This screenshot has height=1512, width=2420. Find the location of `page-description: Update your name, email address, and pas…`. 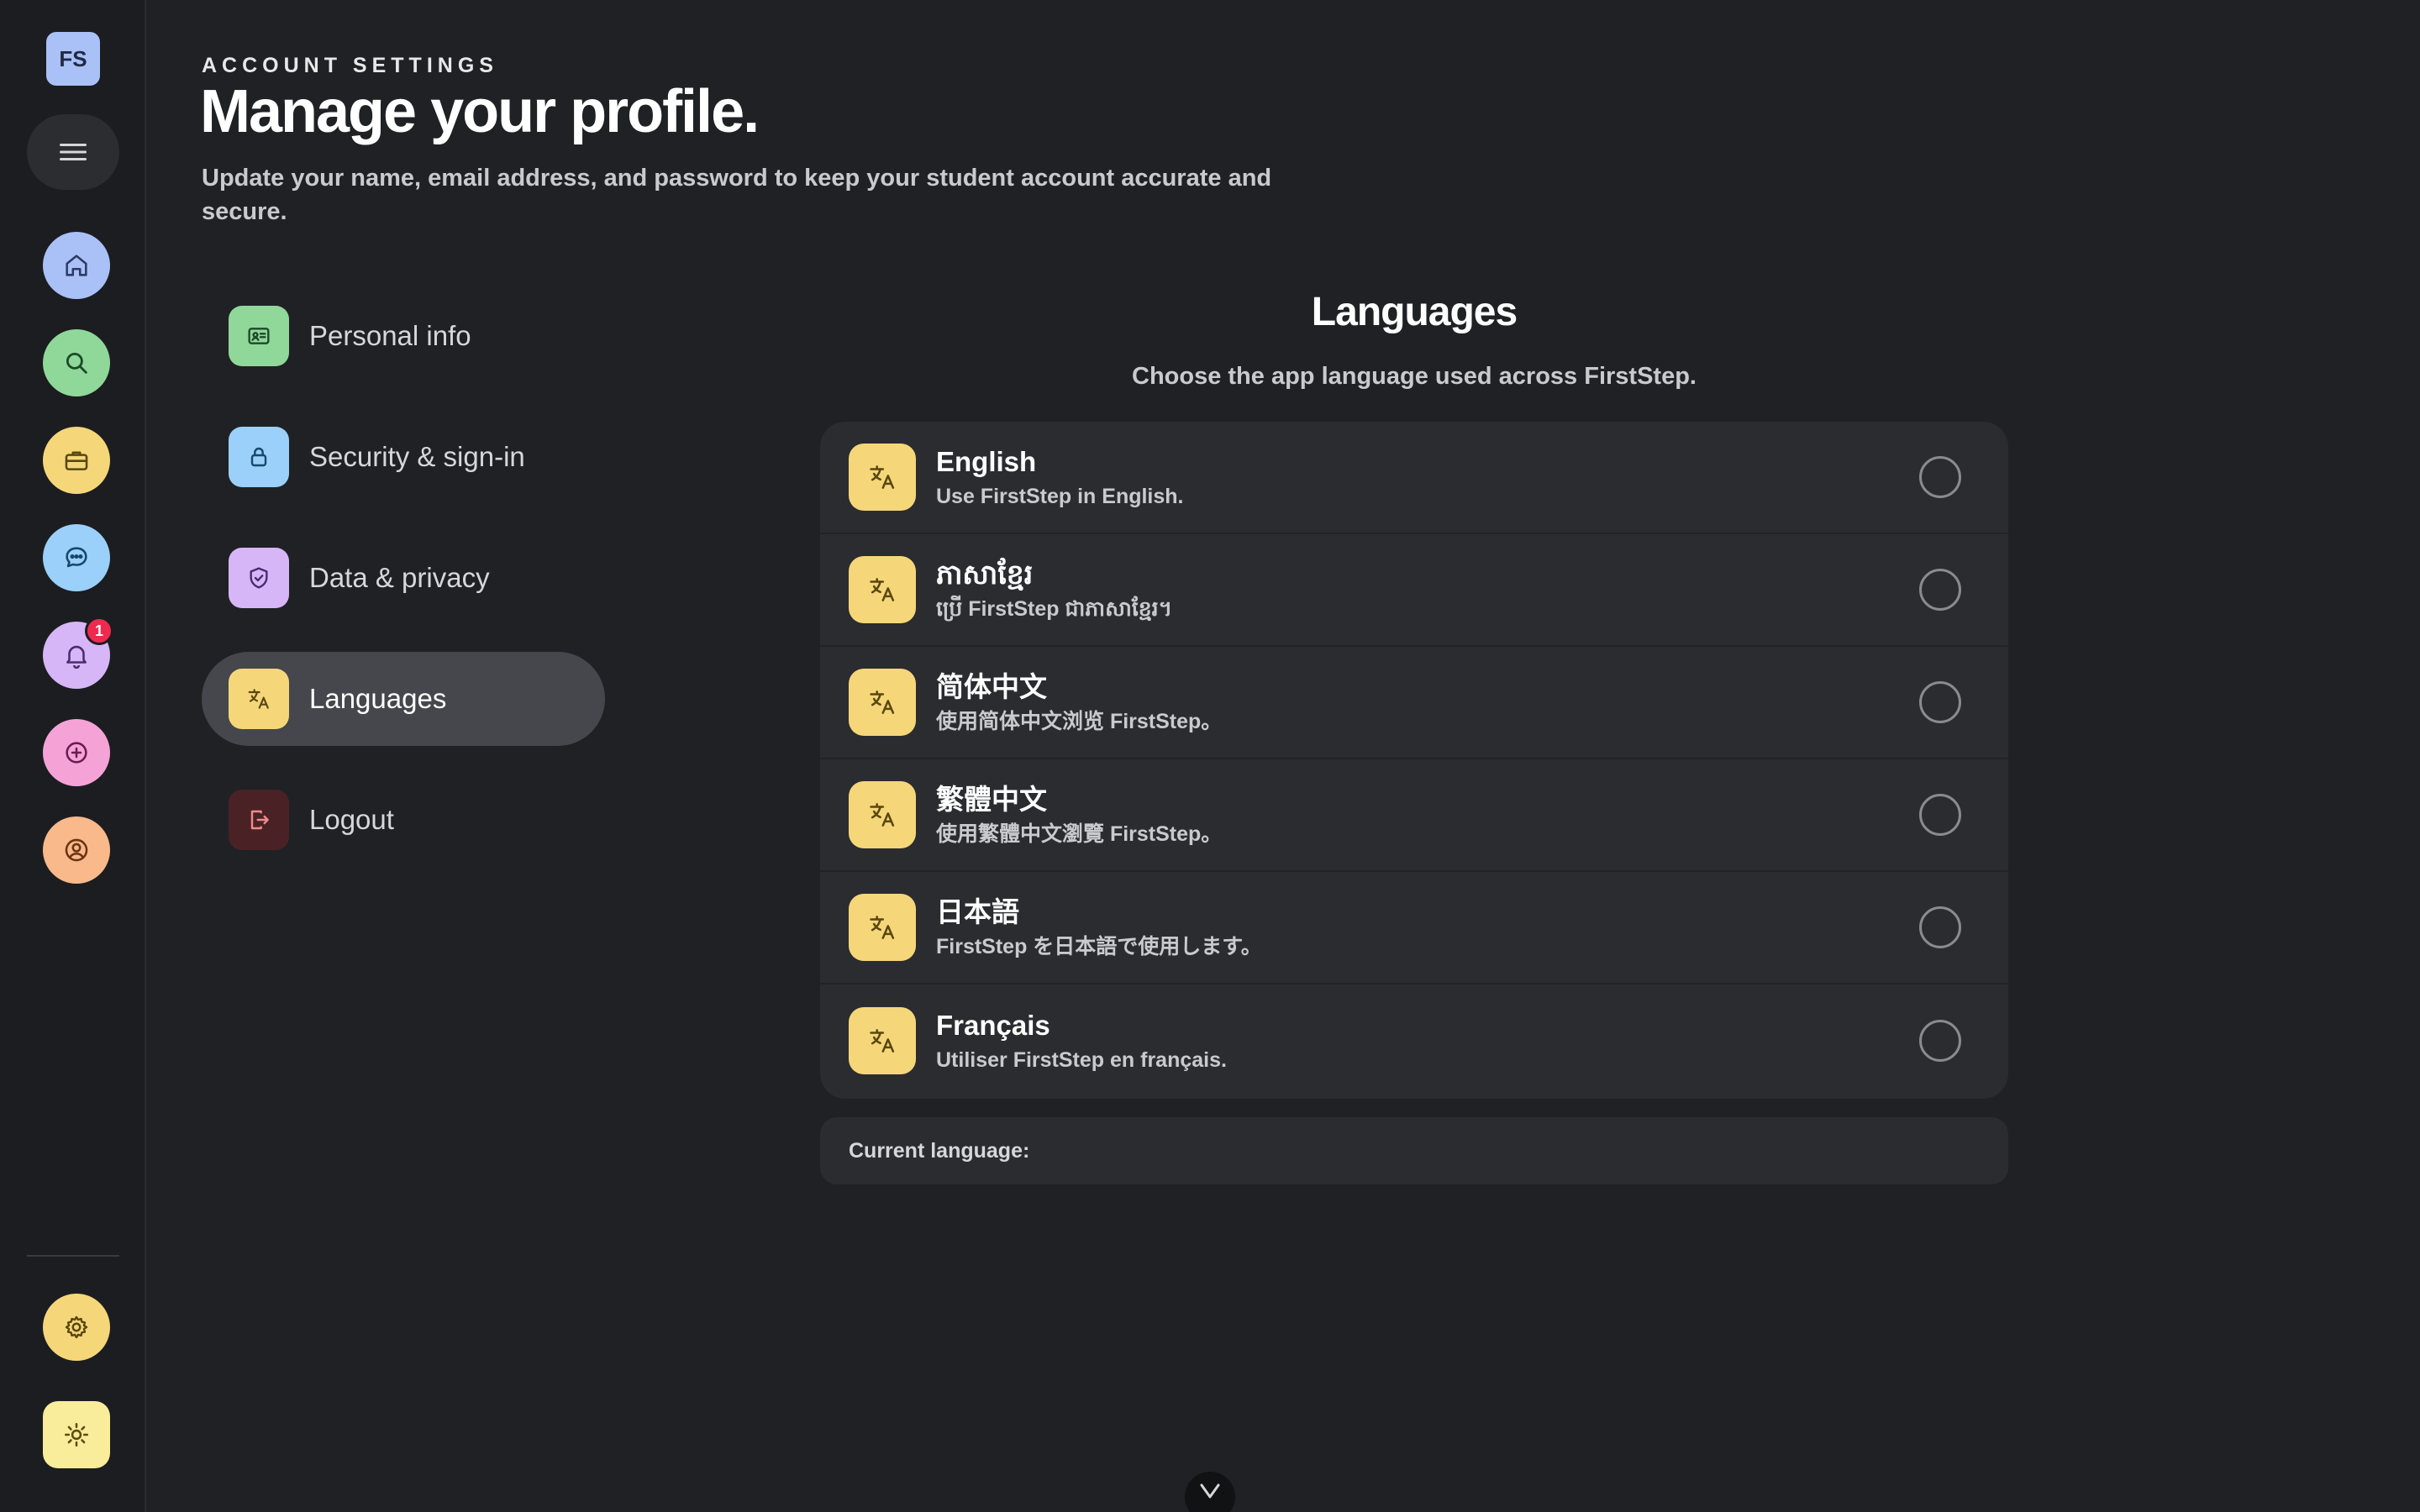

page-description: Update your name, email address, and pas… is located at coordinates (737, 195).